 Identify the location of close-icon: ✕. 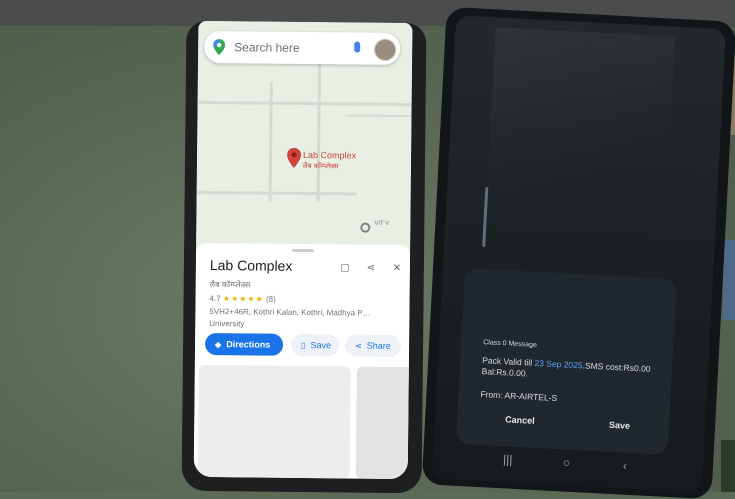
(397, 268).